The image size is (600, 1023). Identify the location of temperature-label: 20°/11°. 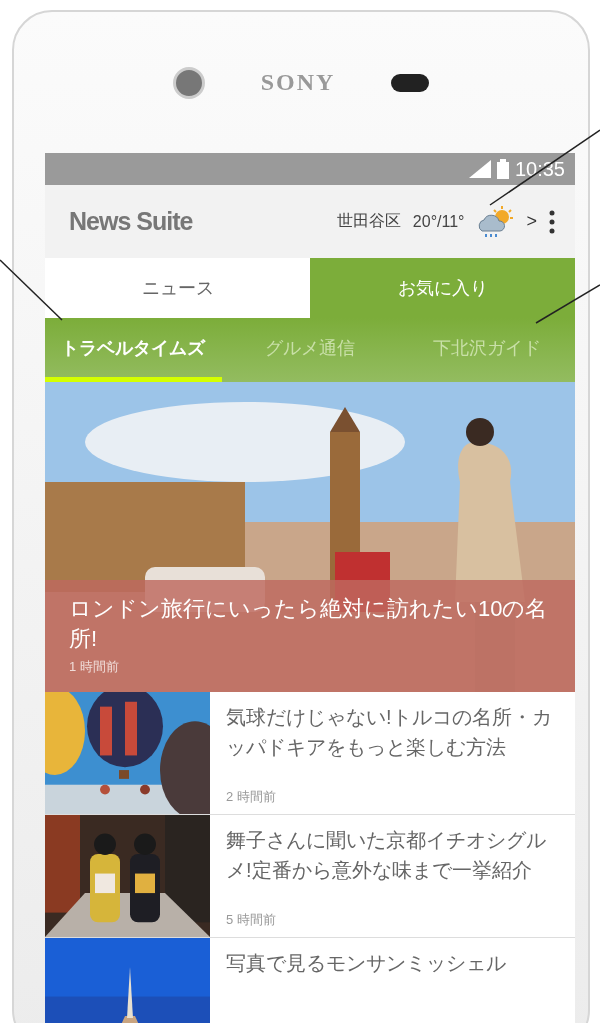
(438, 221).